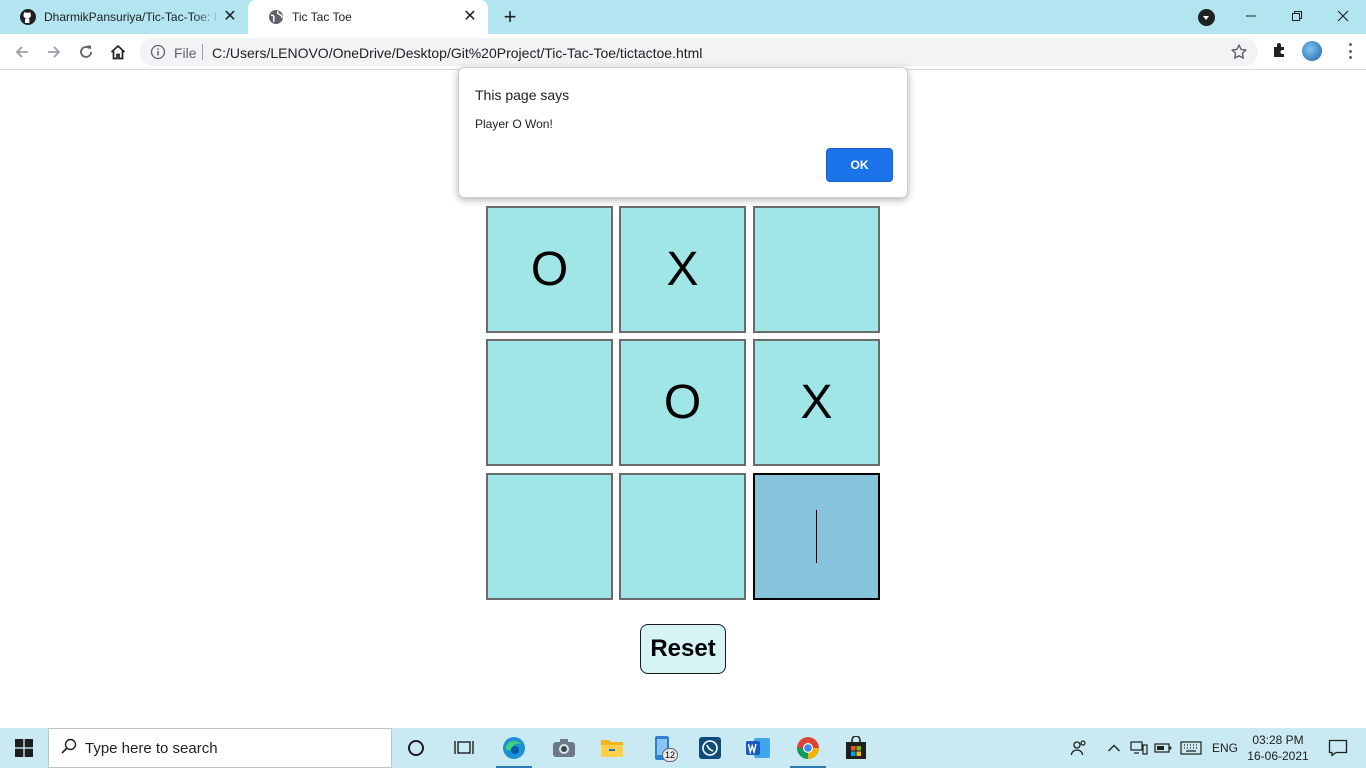 The image size is (1366, 768). What do you see at coordinates (54, 52) in the screenshot?
I see `forward-arrow-icon` at bounding box center [54, 52].